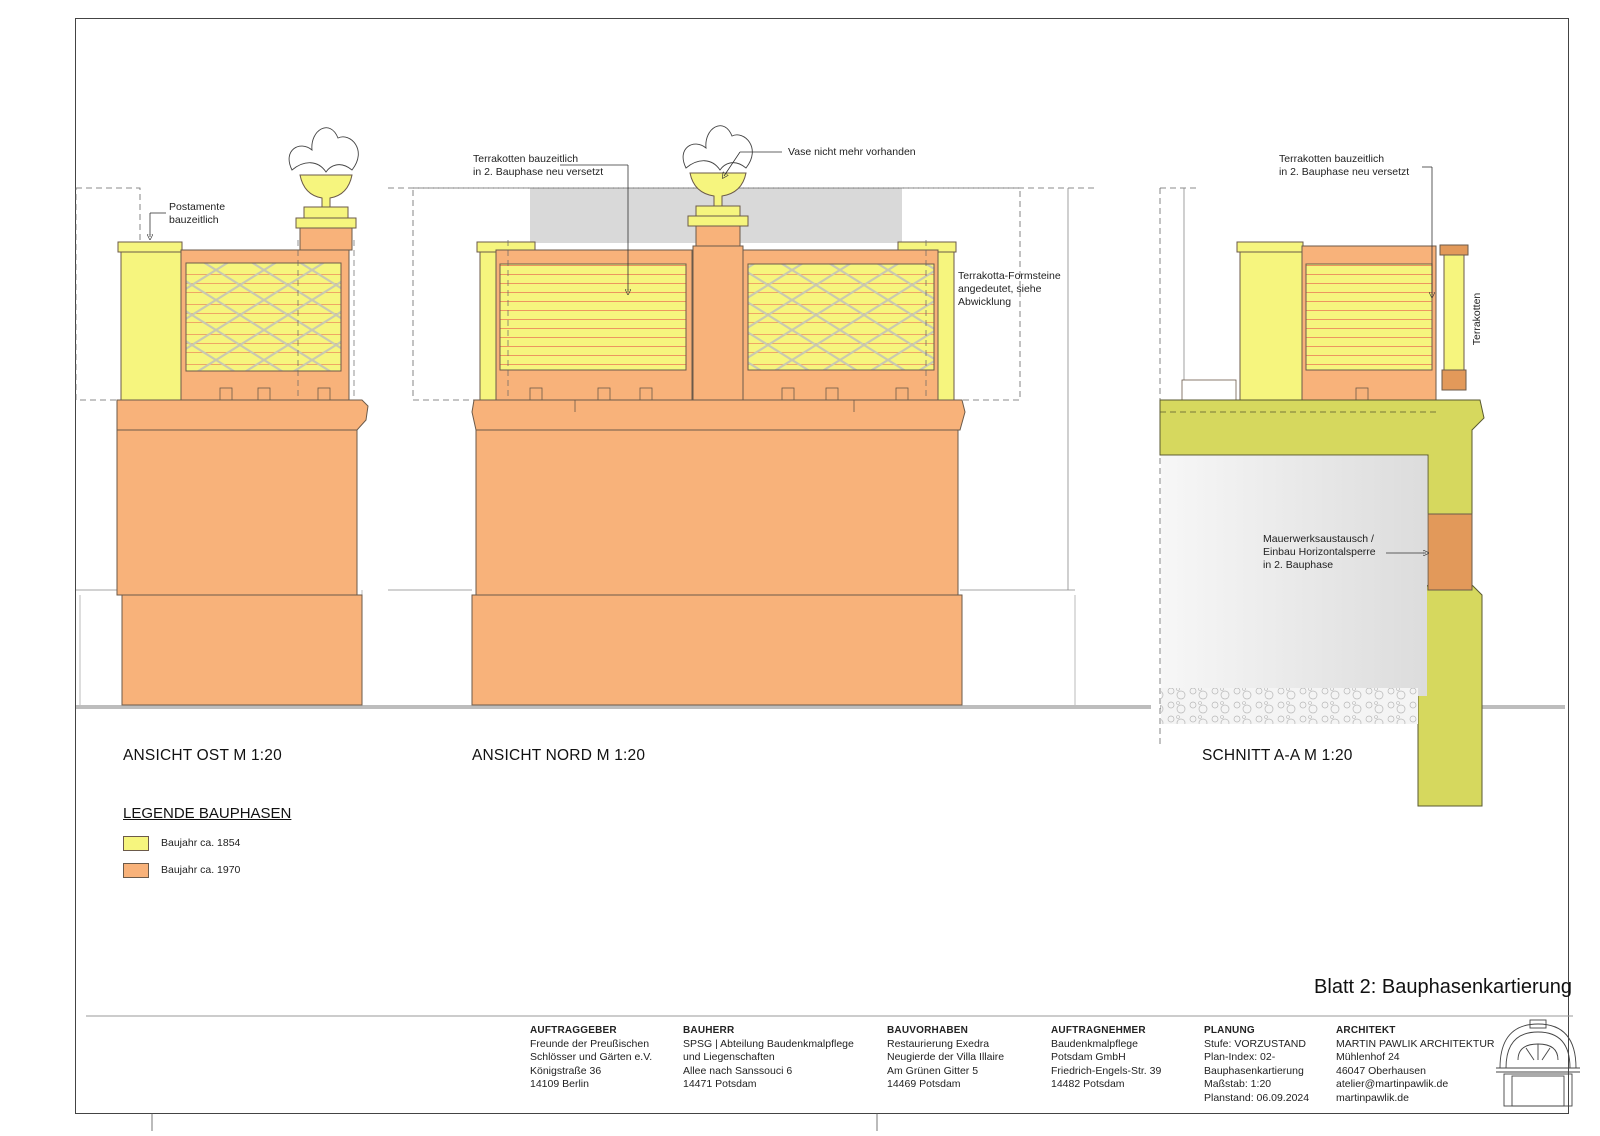 The image size is (1600, 1136). What do you see at coordinates (1240, 1057) in the screenshot?
I see `titleblock-line: Plan-Index: 02-` at bounding box center [1240, 1057].